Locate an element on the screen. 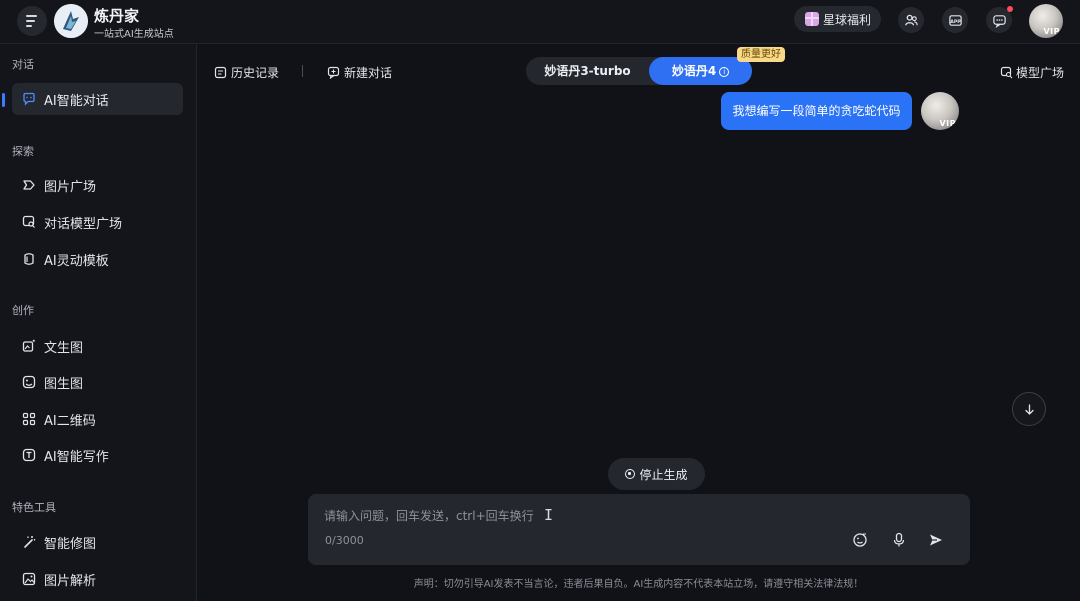  stop-generating-button: 停止生成 is located at coordinates (656, 474).